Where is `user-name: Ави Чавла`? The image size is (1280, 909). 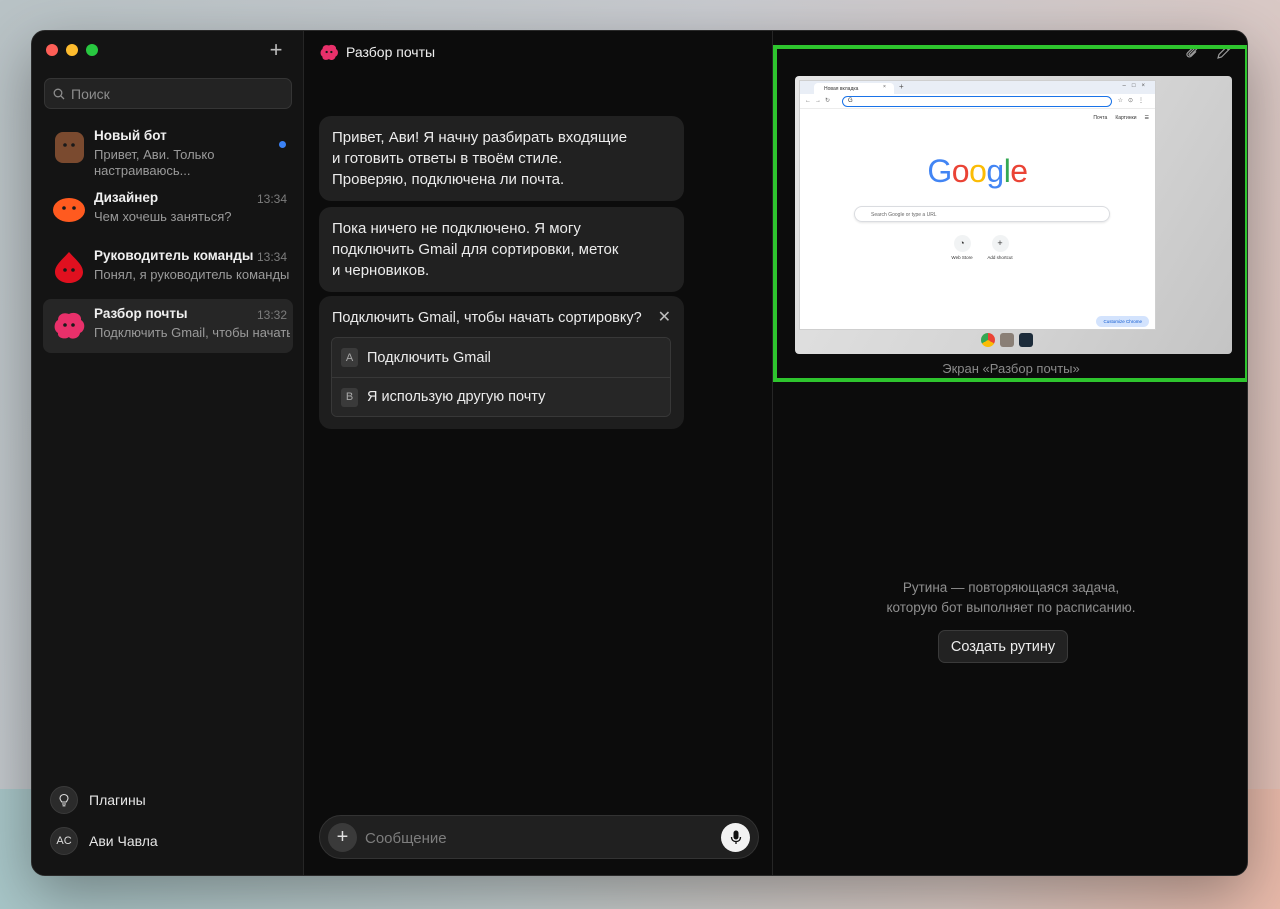 user-name: Ави Чавла is located at coordinates (123, 841).